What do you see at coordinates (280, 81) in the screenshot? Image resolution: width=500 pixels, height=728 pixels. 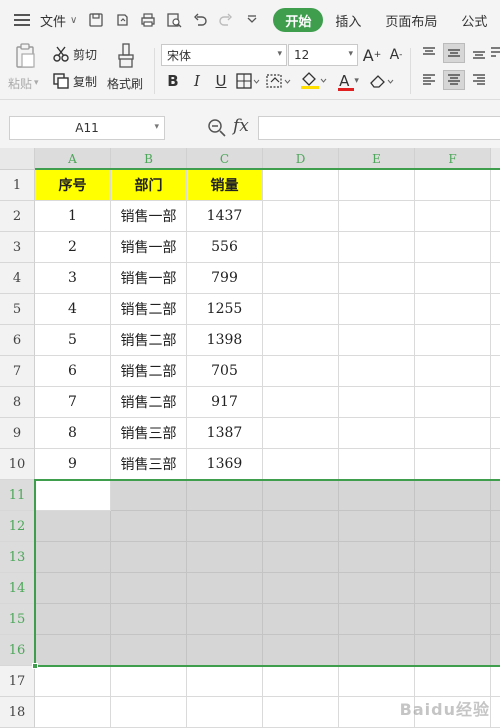 I see `cell-style-button` at bounding box center [280, 81].